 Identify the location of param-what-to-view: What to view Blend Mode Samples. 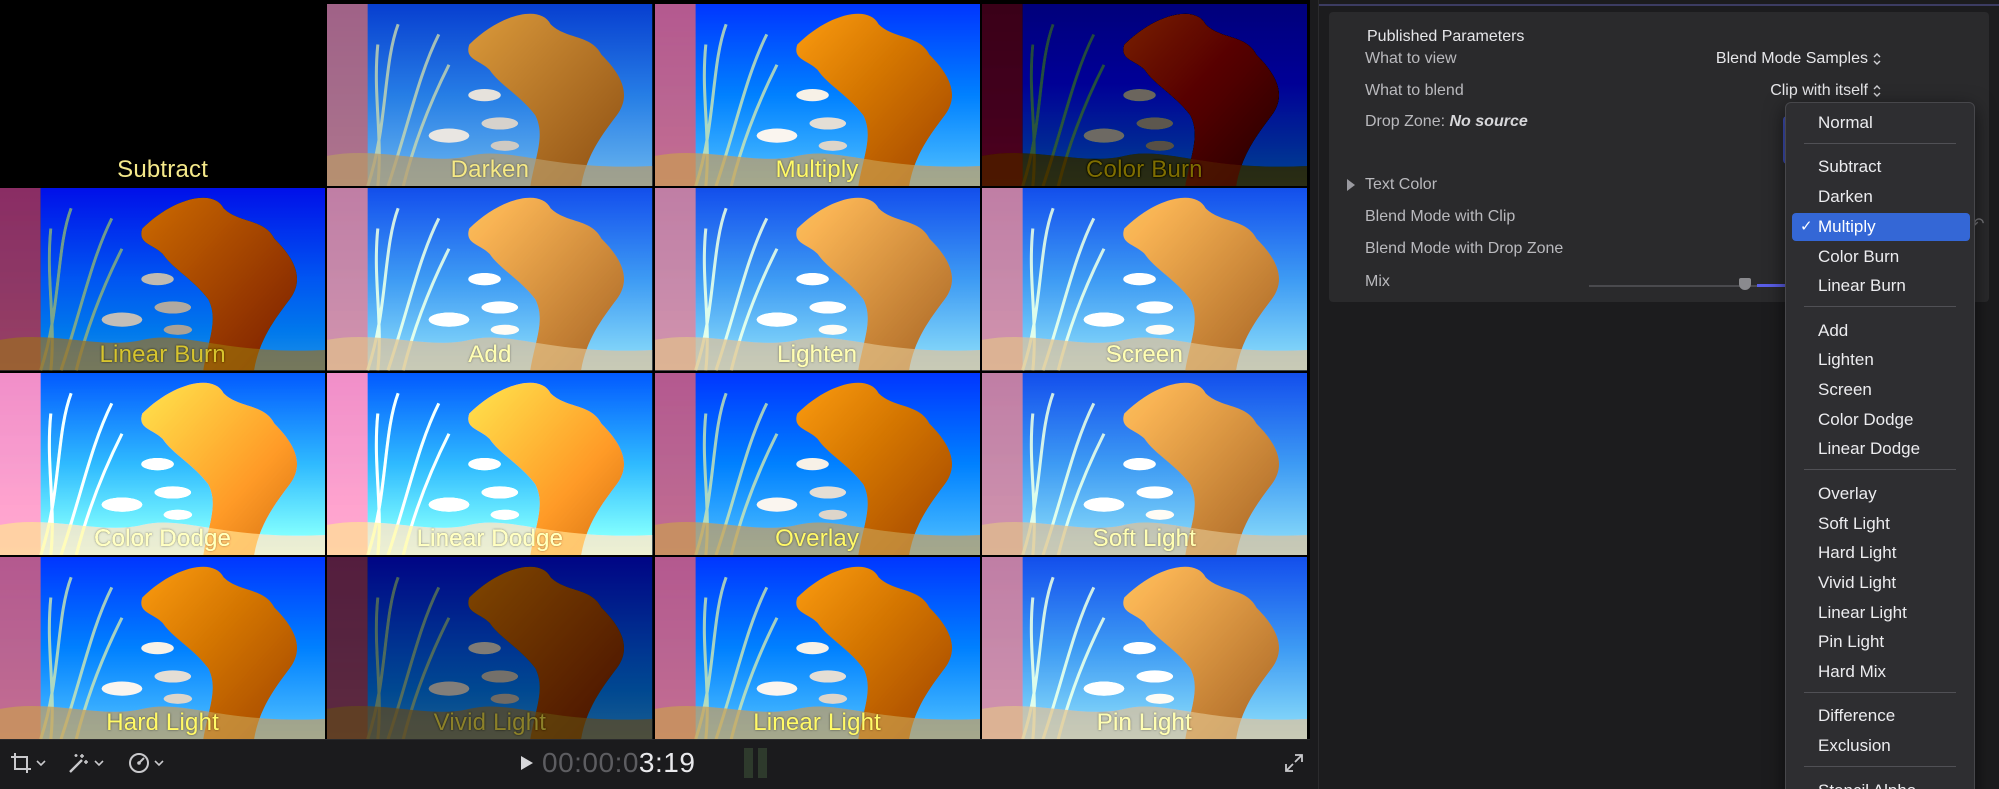
(1659, 59).